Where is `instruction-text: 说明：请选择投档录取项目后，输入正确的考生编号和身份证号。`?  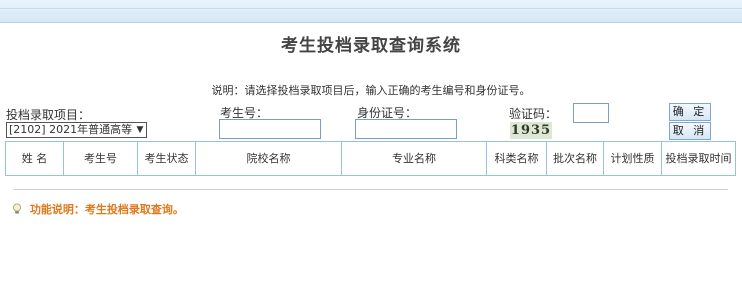 instruction-text: 说明：请选择投档录取项目后，输入正确的考生编号和身份证号。 is located at coordinates (371, 90).